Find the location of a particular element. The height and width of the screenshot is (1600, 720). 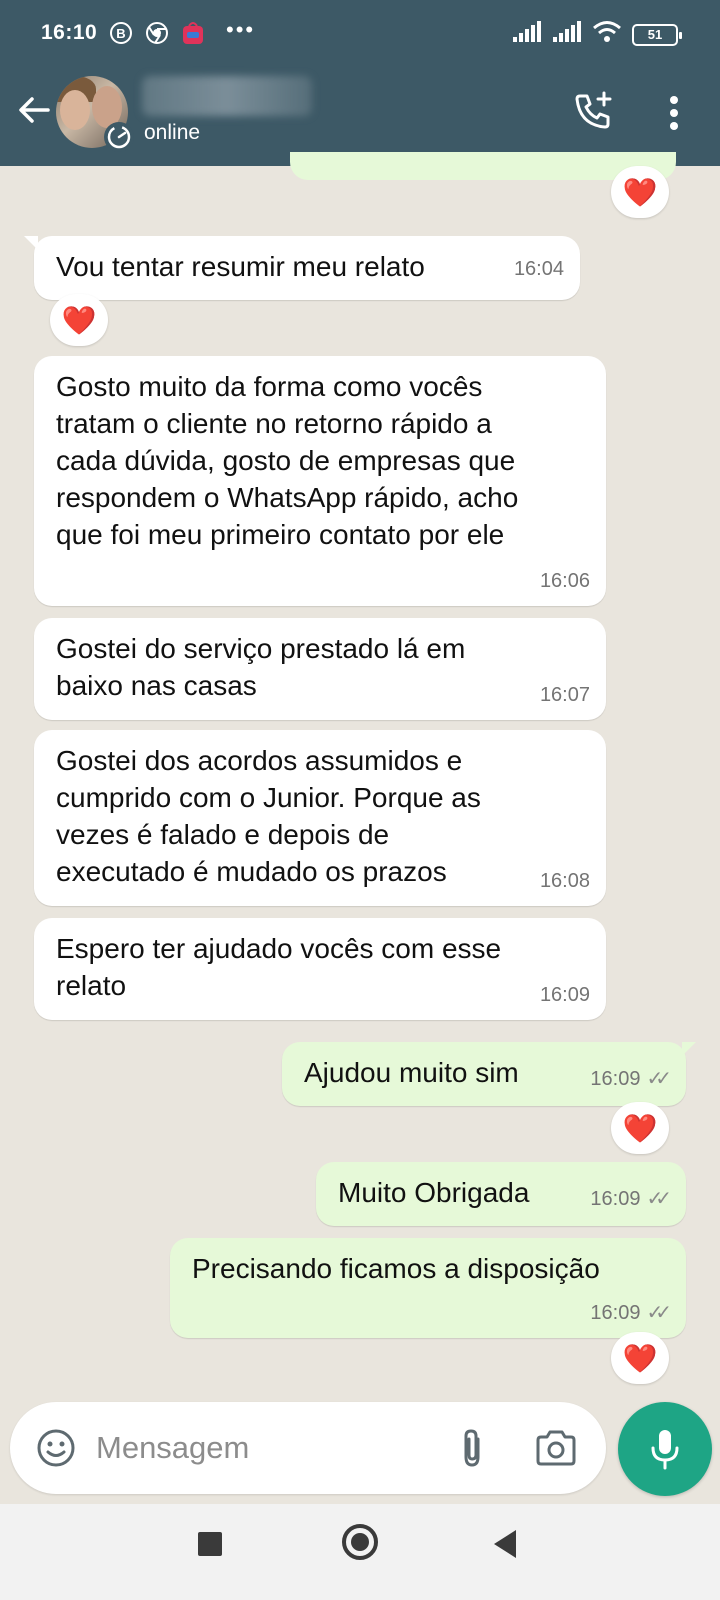

svg-text: B is located at coordinates (120, 33).